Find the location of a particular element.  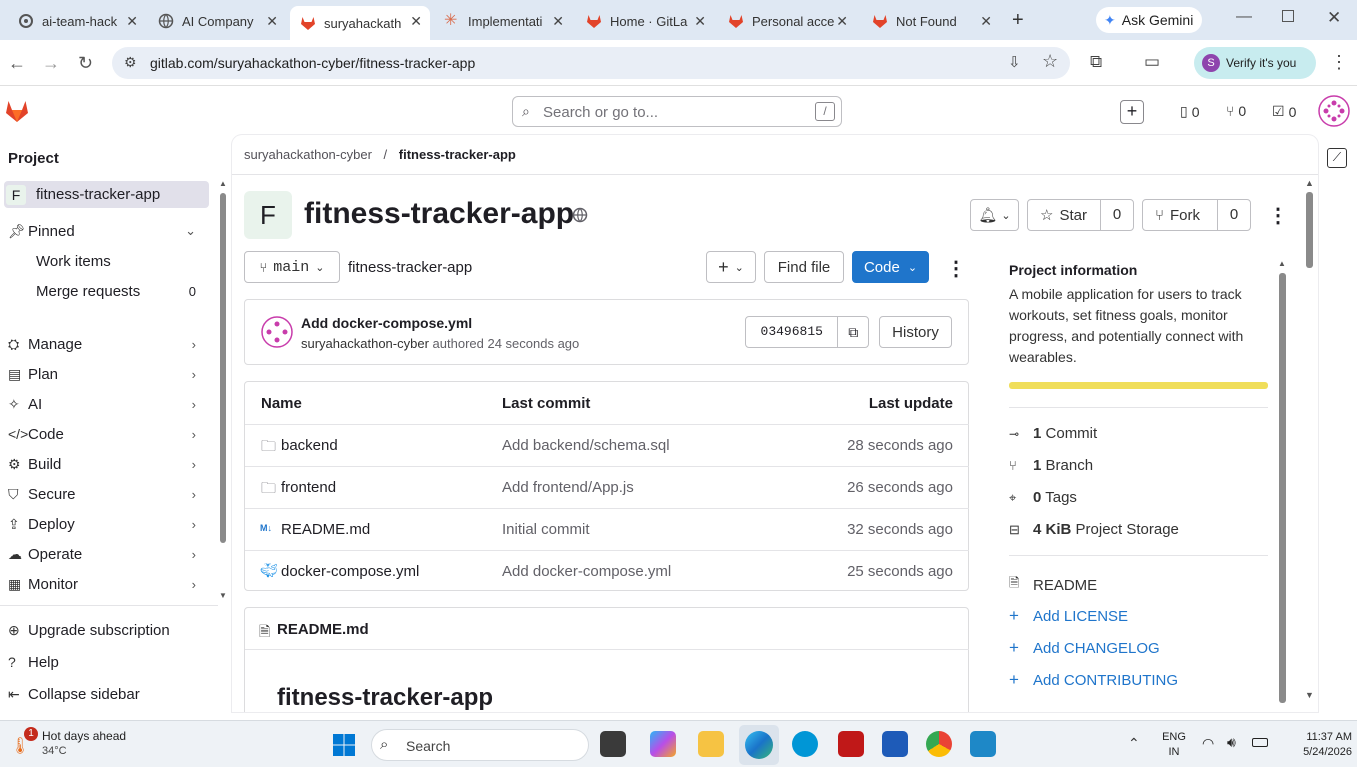

panel-toggle-icon: ⟋ is located at coordinates (1337, 158).